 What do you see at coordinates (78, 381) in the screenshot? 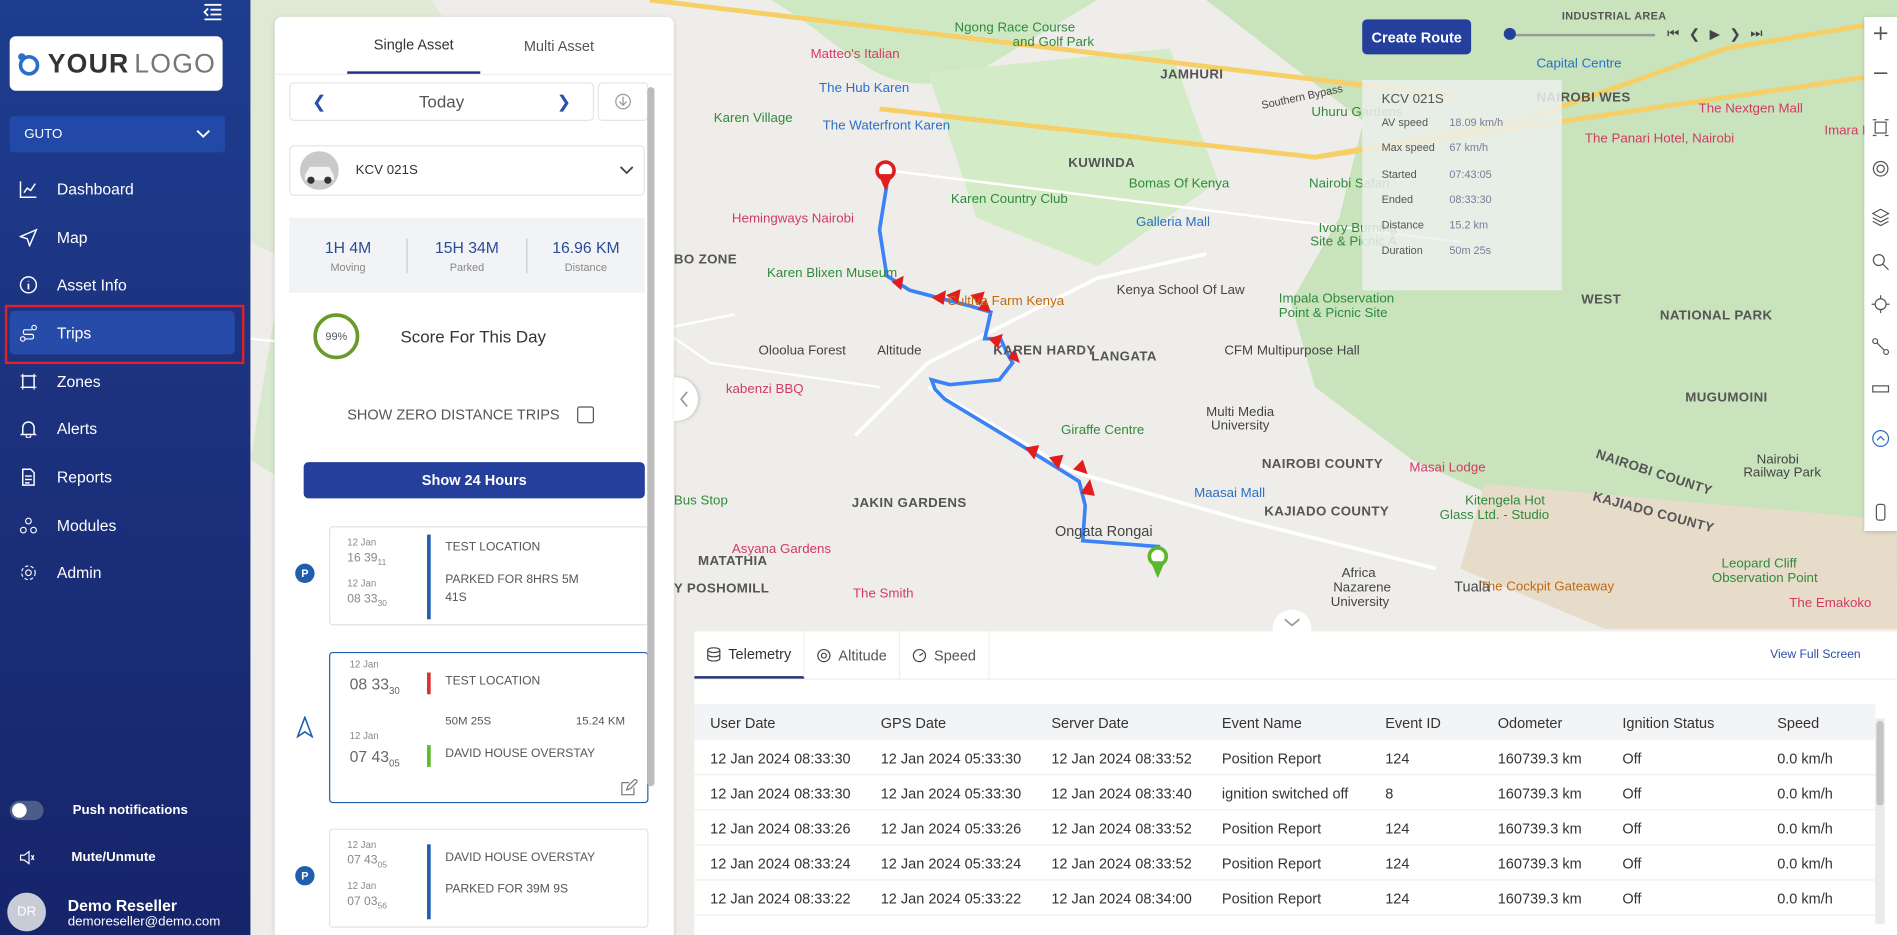
I see `nav-label: Zones` at bounding box center [78, 381].